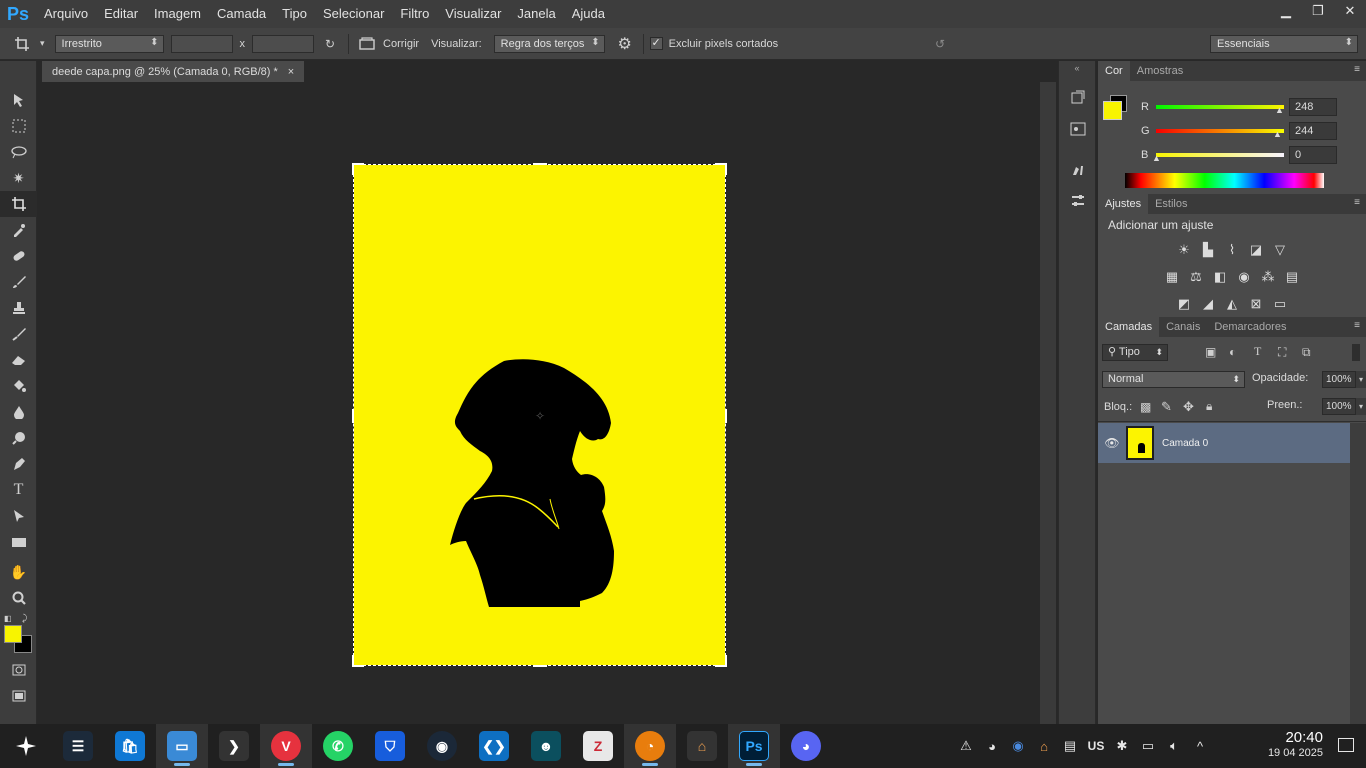 This screenshot has height=768, width=1366. What do you see at coordinates (1160, 71) in the screenshot?
I see `tab-amostras: Amostras` at bounding box center [1160, 71].